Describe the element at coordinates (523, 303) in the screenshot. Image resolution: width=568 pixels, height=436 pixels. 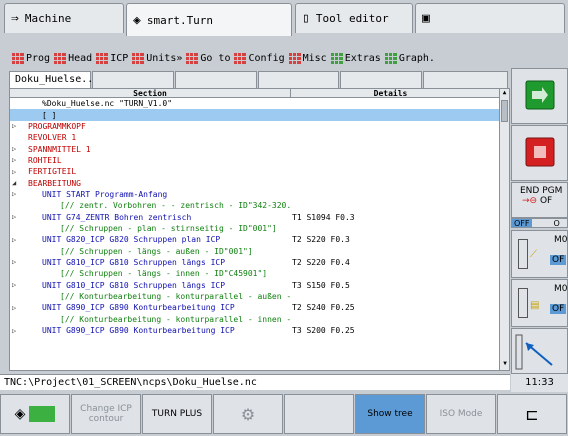
I see `machine-icon` at that location.